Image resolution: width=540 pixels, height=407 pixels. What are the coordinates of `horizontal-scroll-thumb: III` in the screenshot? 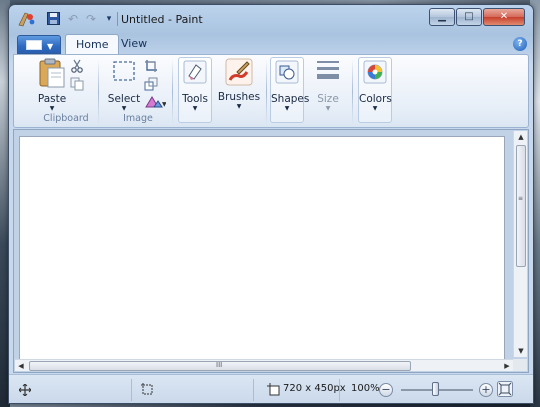 It's located at (220, 366).